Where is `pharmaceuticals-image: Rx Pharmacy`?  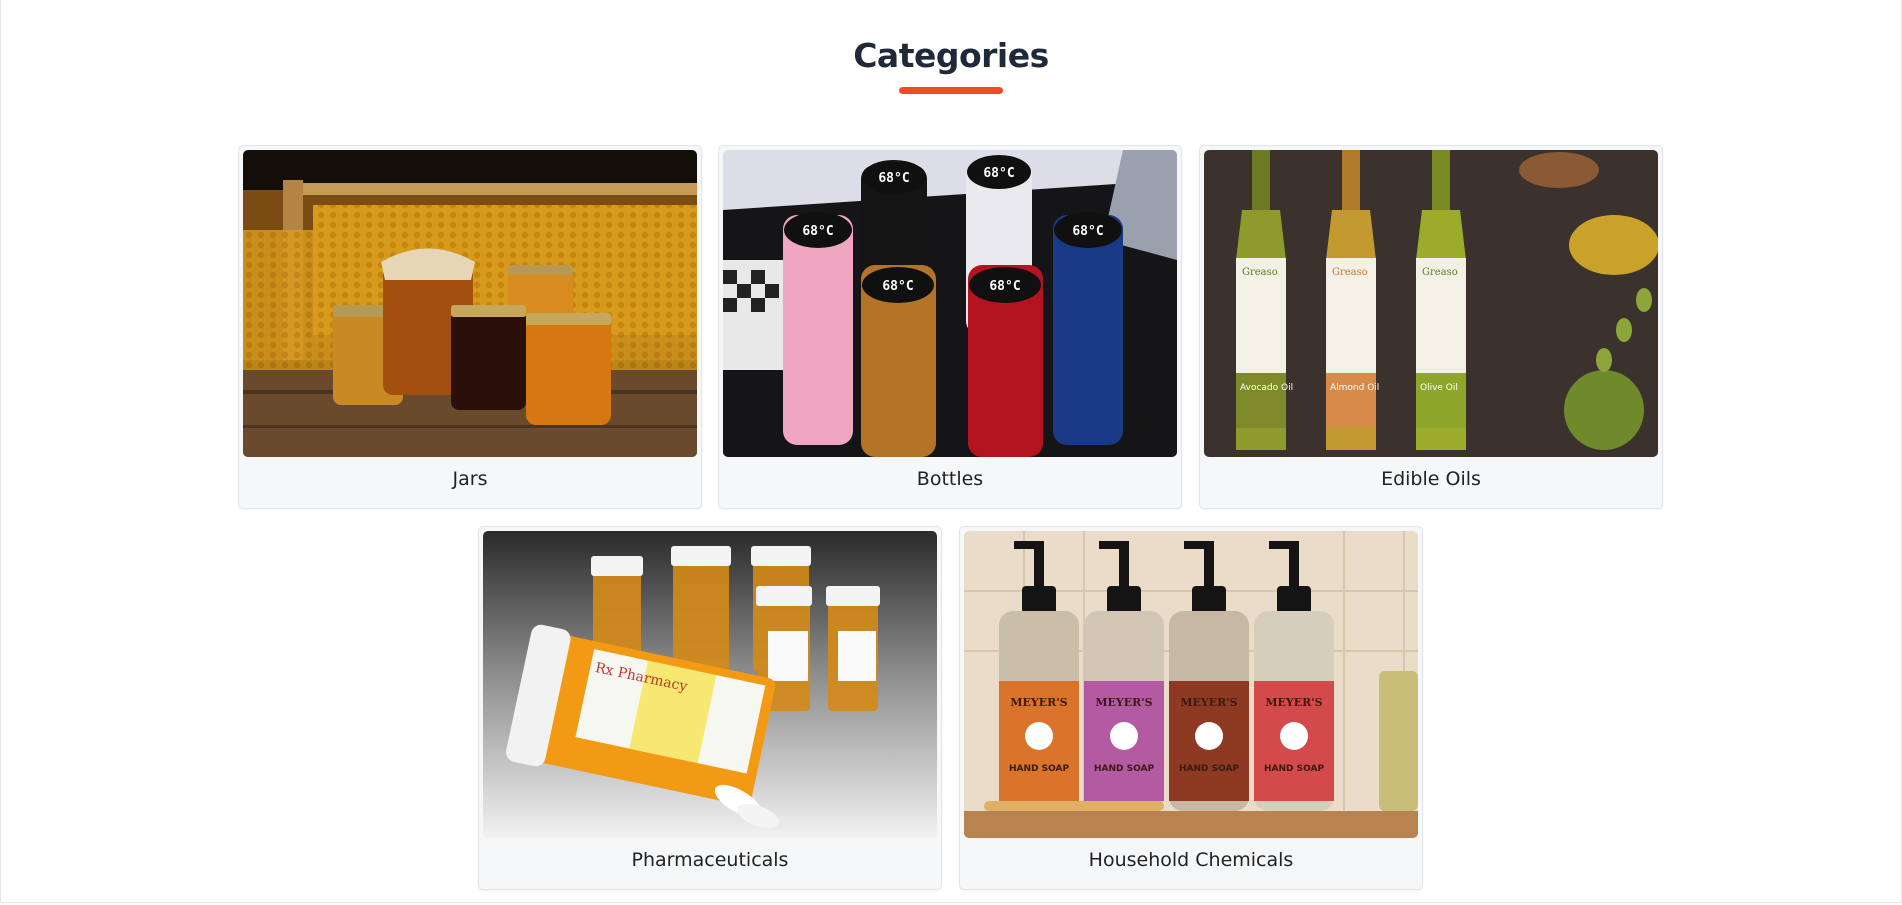 pharmaceuticals-image: Rx Pharmacy is located at coordinates (710, 684).